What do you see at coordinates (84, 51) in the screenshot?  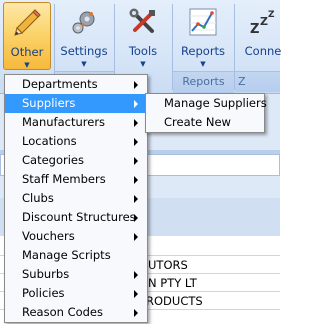 I see `settings-label: Settings` at bounding box center [84, 51].